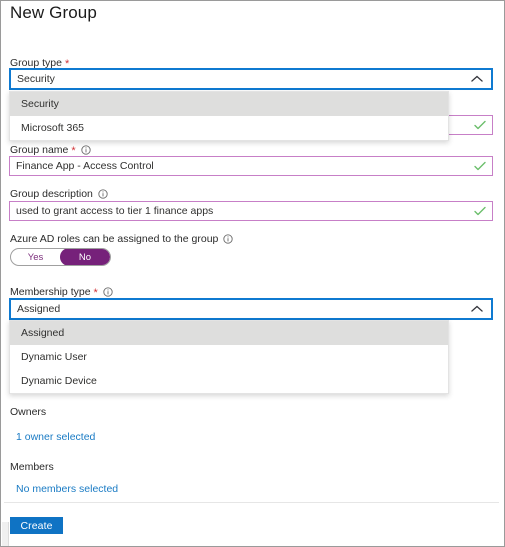 The height and width of the screenshot is (547, 505). I want to click on group-description-label: Group description, so click(59, 194).